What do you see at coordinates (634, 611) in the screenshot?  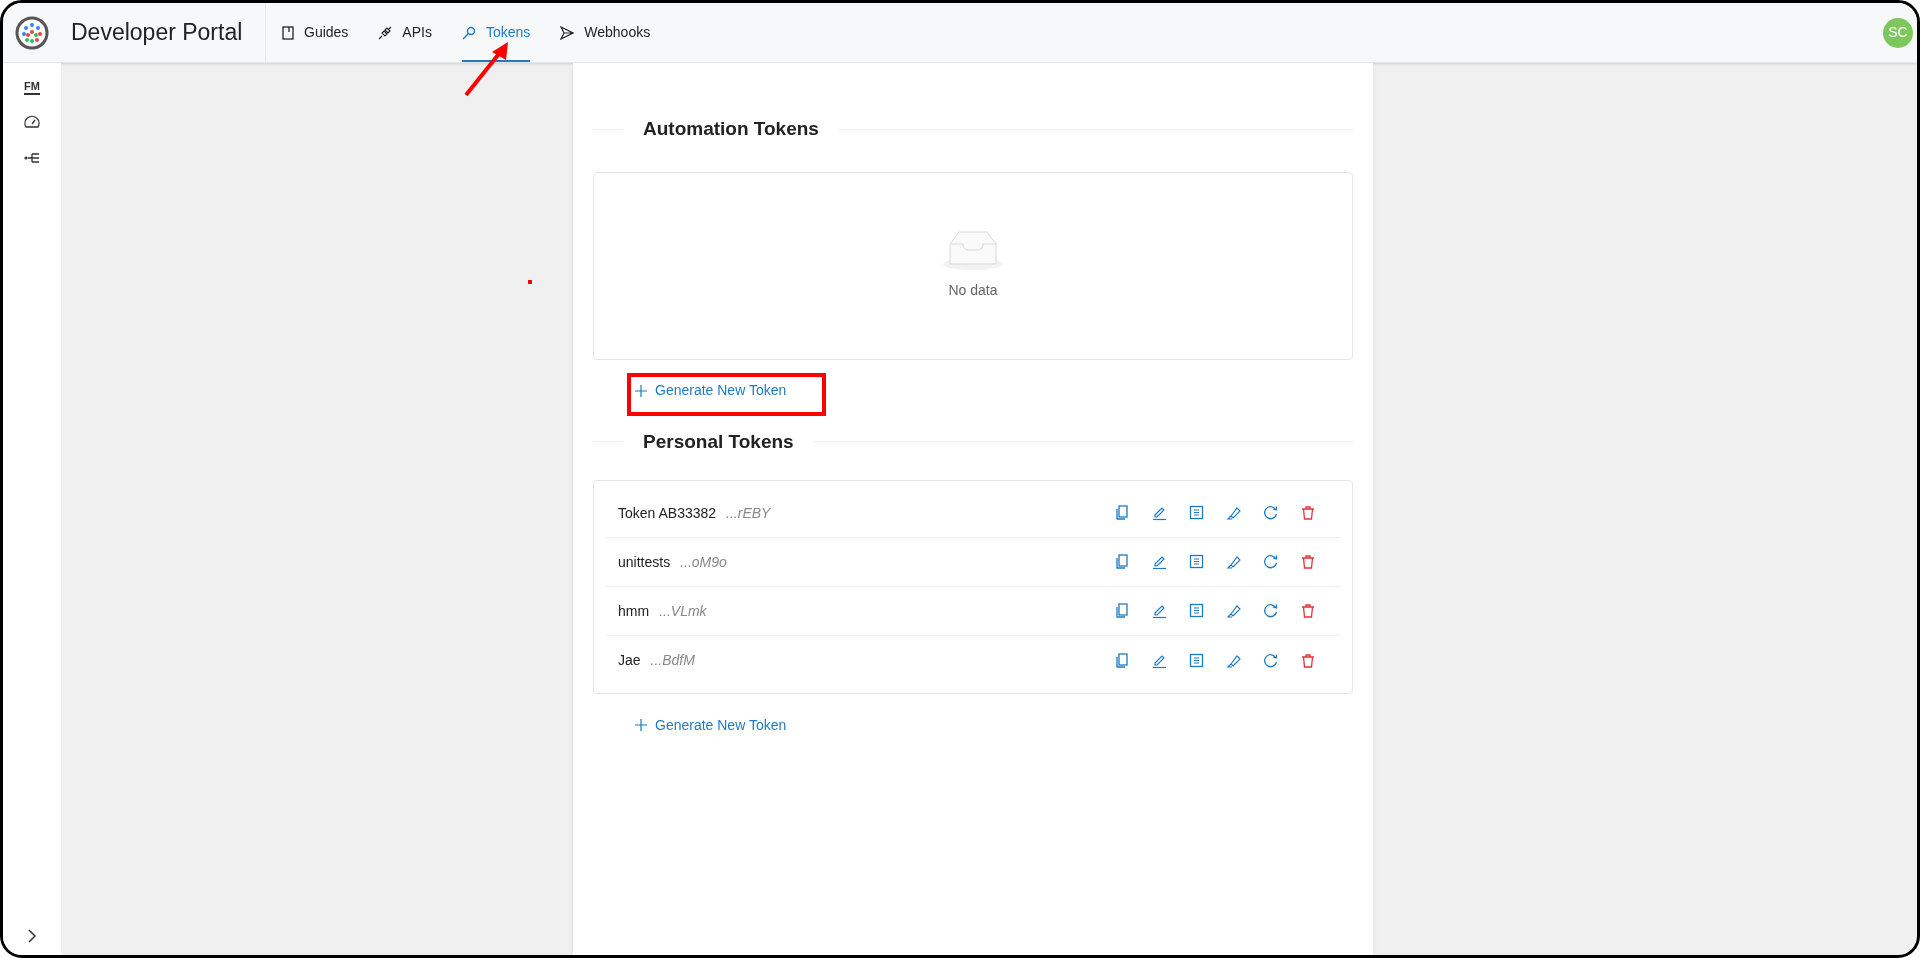 I see `token-name: hmm` at bounding box center [634, 611].